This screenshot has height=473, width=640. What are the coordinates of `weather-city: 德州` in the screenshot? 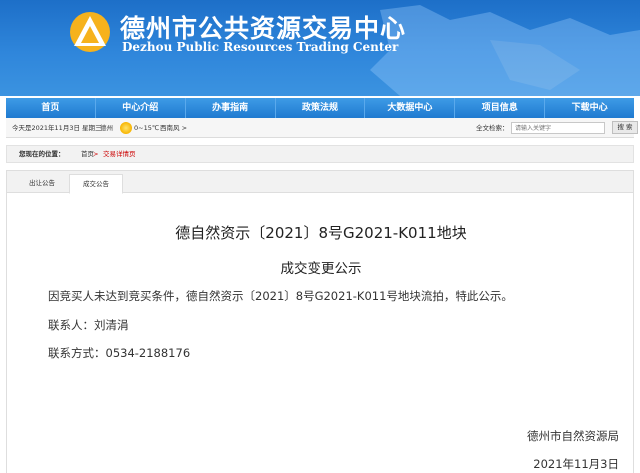 It's located at (106, 128).